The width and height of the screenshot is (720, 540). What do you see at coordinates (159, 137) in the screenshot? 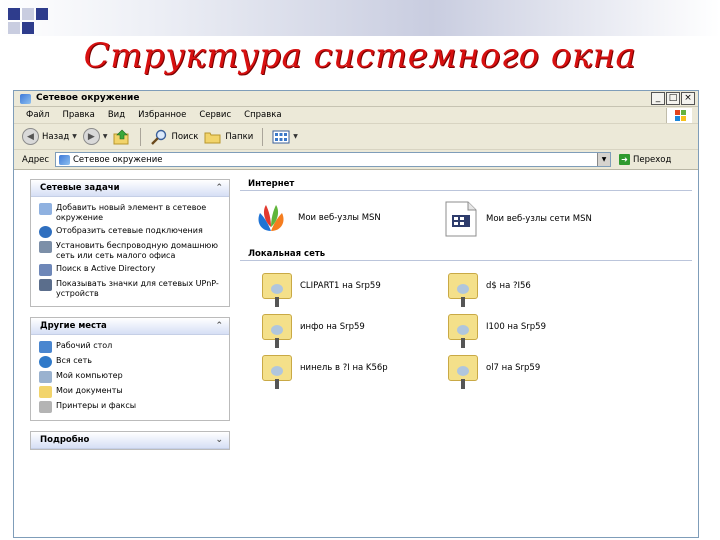
I see `search-icon` at bounding box center [159, 137].